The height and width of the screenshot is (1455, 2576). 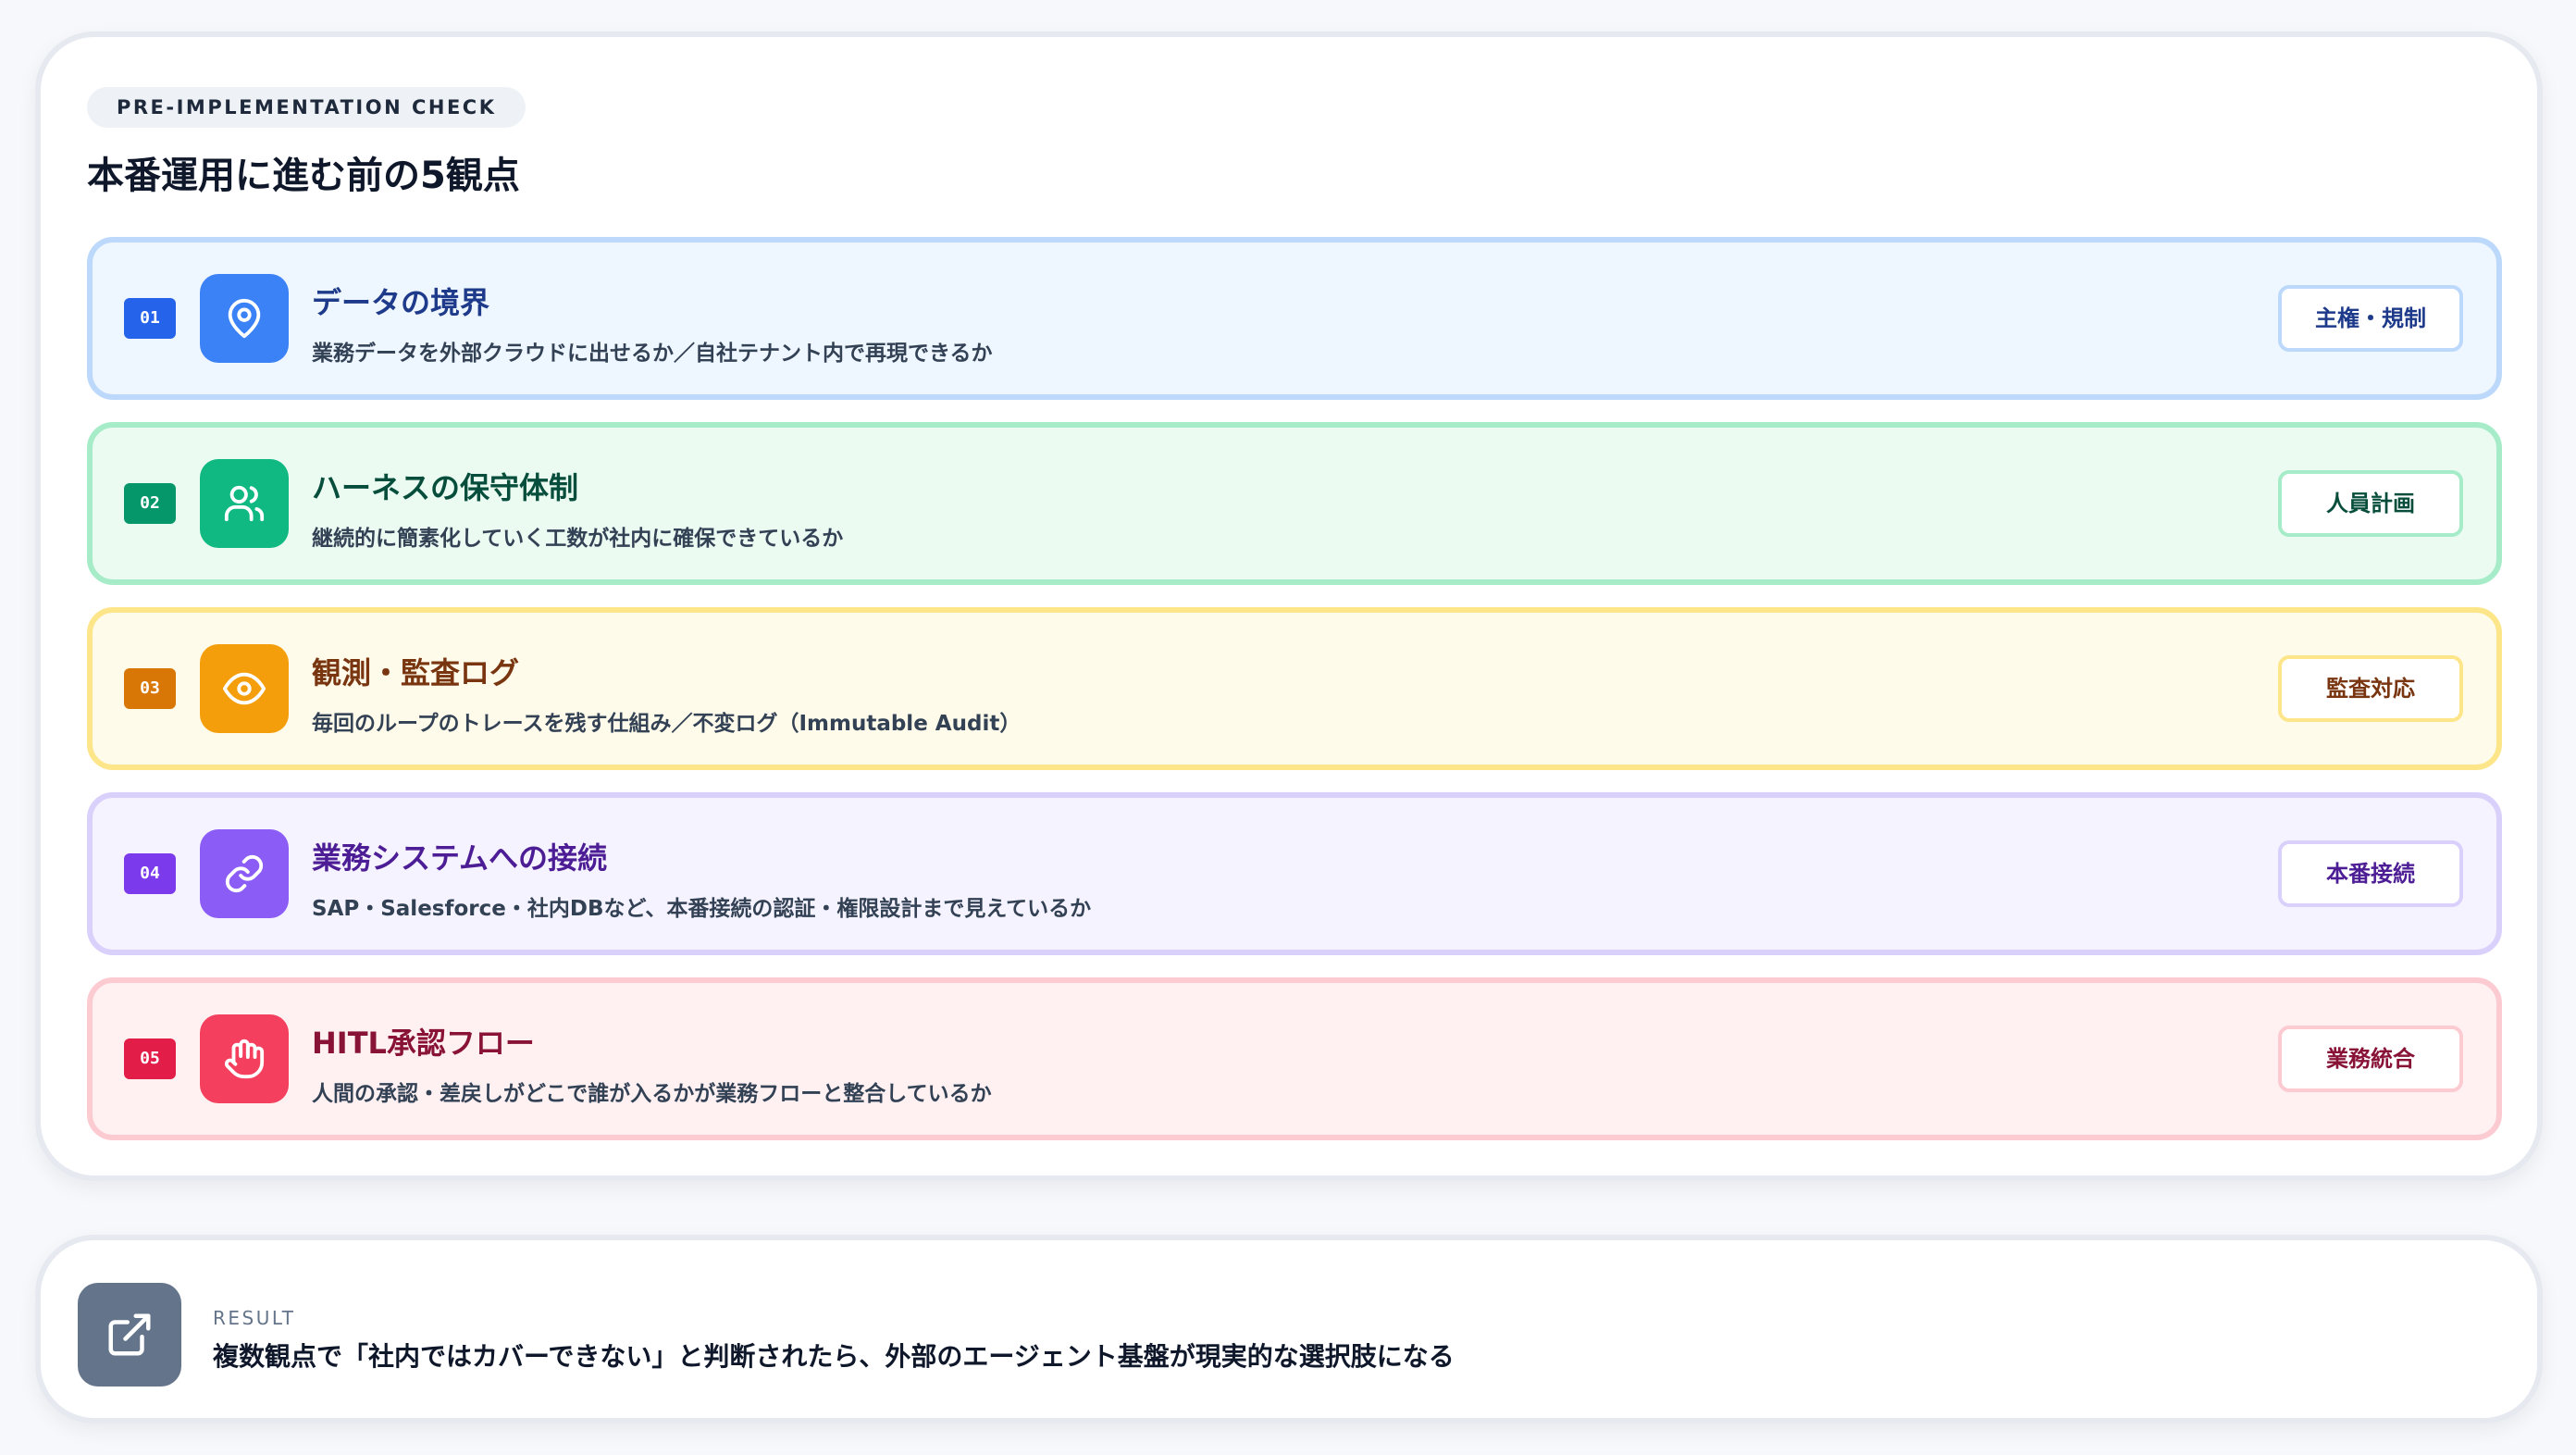 What do you see at coordinates (150, 1058) in the screenshot?
I see `row-number-badge: 05` at bounding box center [150, 1058].